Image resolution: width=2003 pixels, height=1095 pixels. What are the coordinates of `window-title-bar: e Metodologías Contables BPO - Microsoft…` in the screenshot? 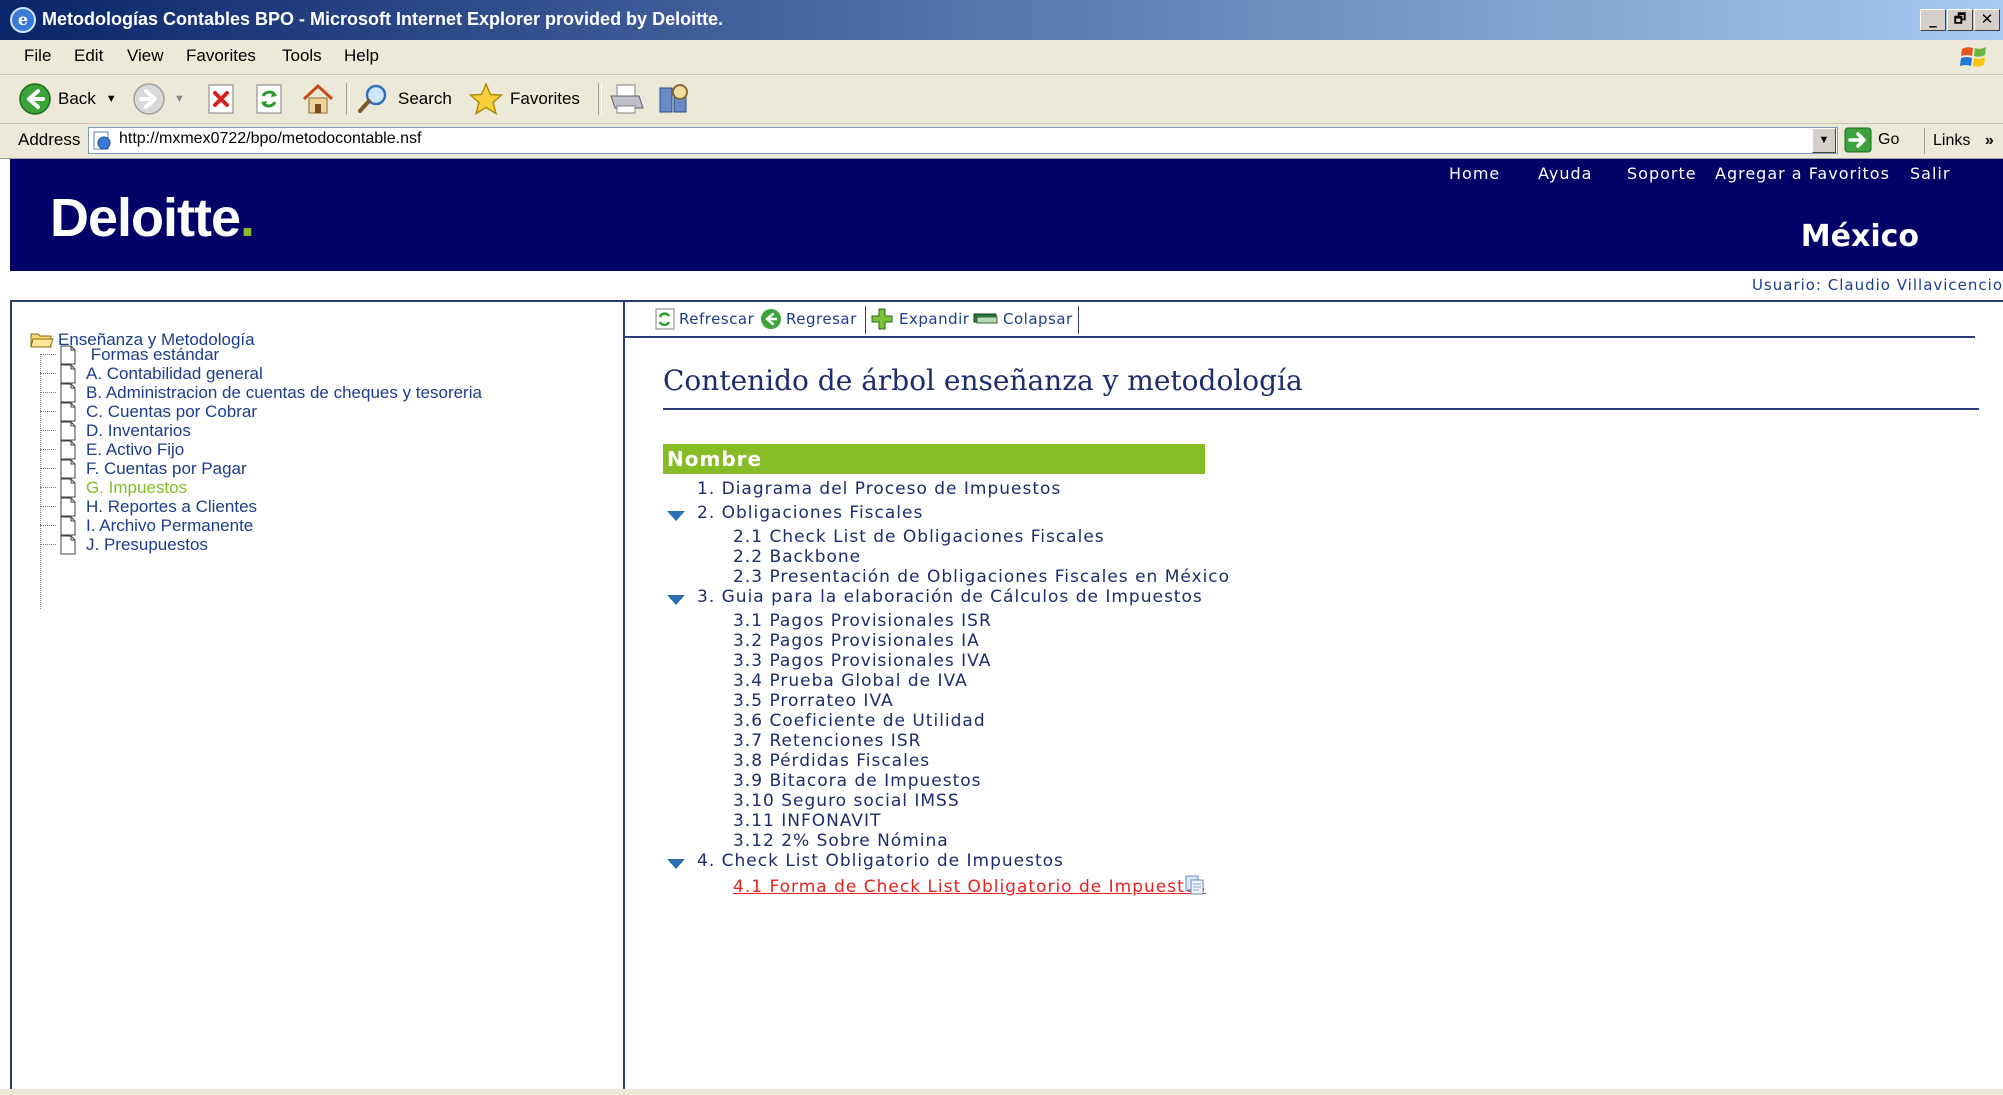 It's located at (1001, 20).